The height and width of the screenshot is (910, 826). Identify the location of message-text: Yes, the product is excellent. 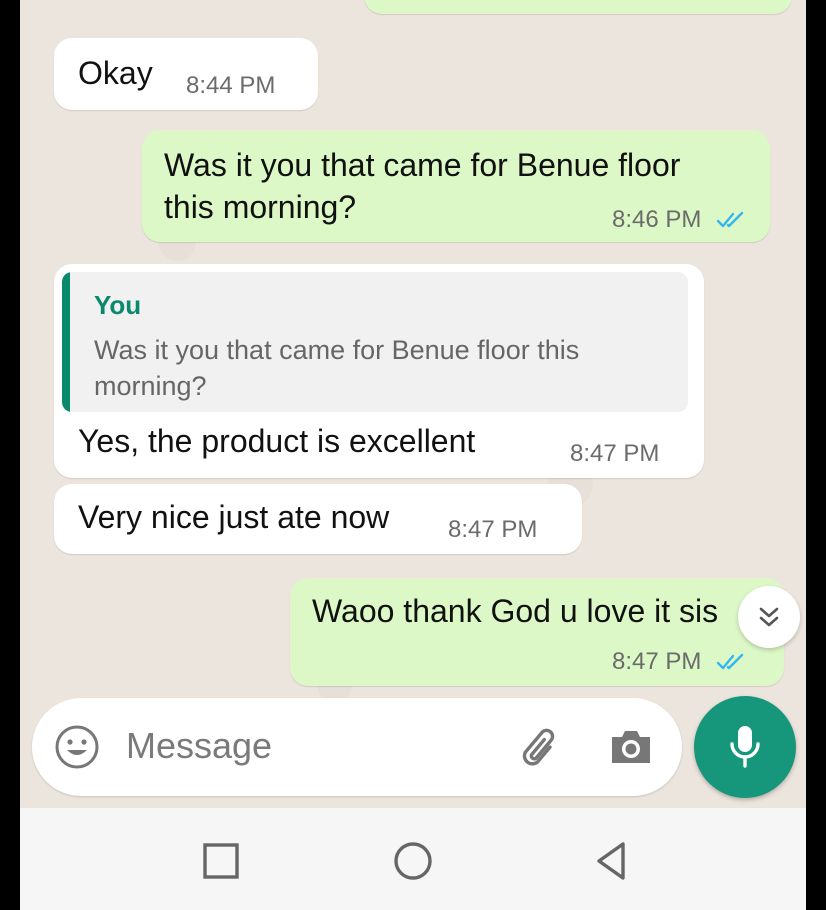
(277, 441).